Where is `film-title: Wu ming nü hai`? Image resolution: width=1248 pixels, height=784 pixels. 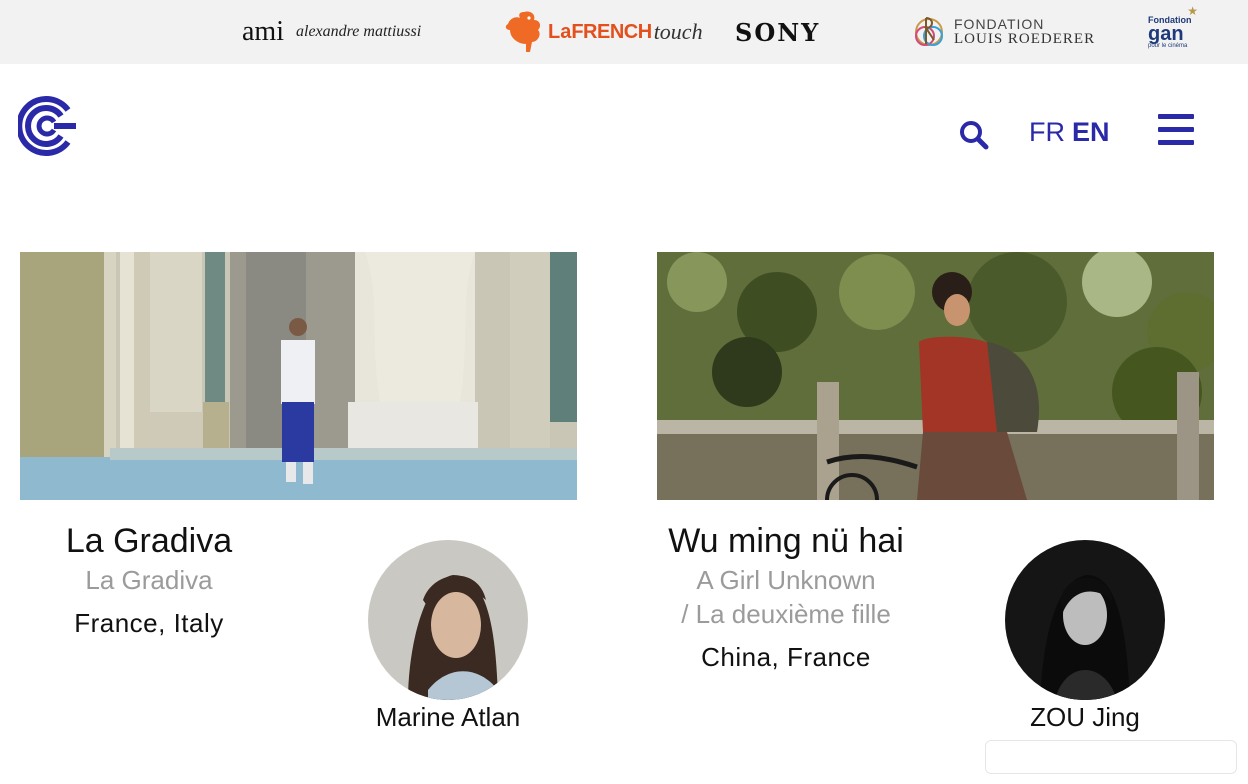
film-title: Wu ming nü hai is located at coordinates (786, 541).